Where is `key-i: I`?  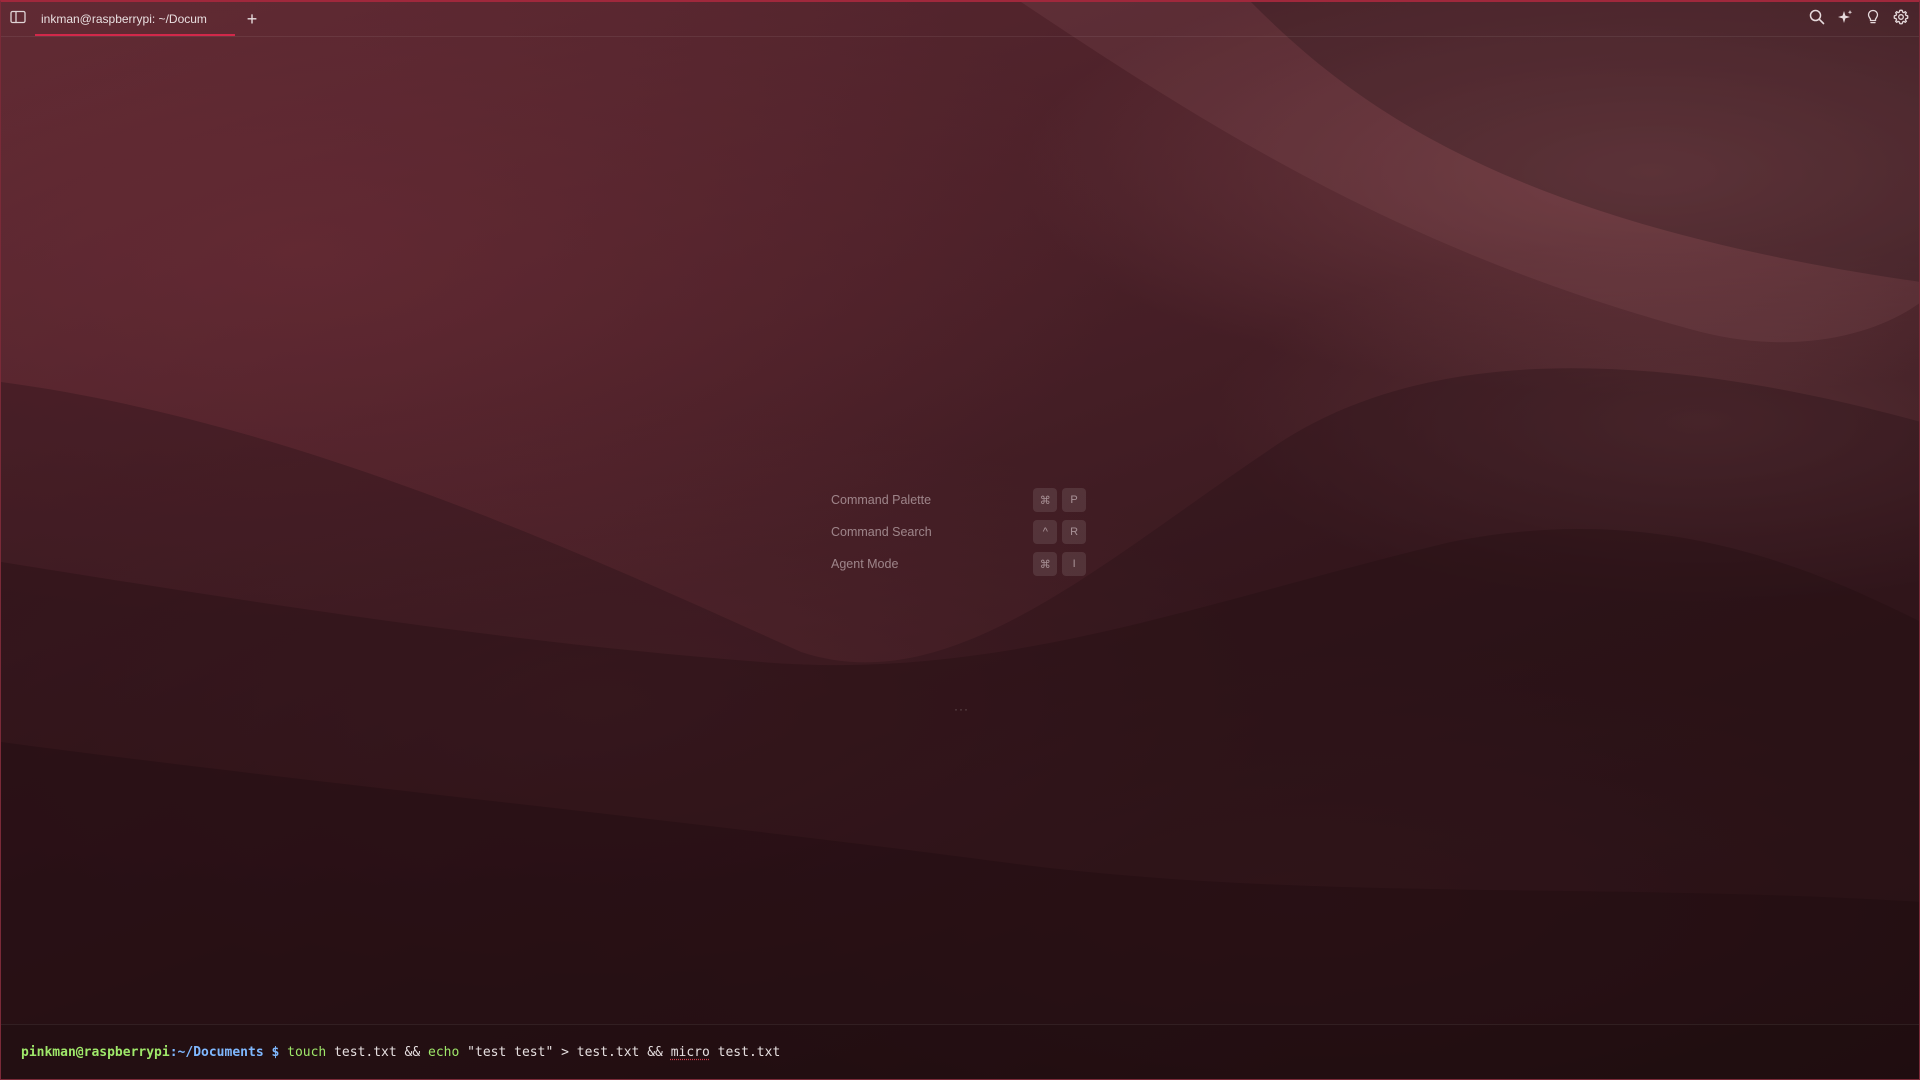
key-i: I is located at coordinates (1074, 564).